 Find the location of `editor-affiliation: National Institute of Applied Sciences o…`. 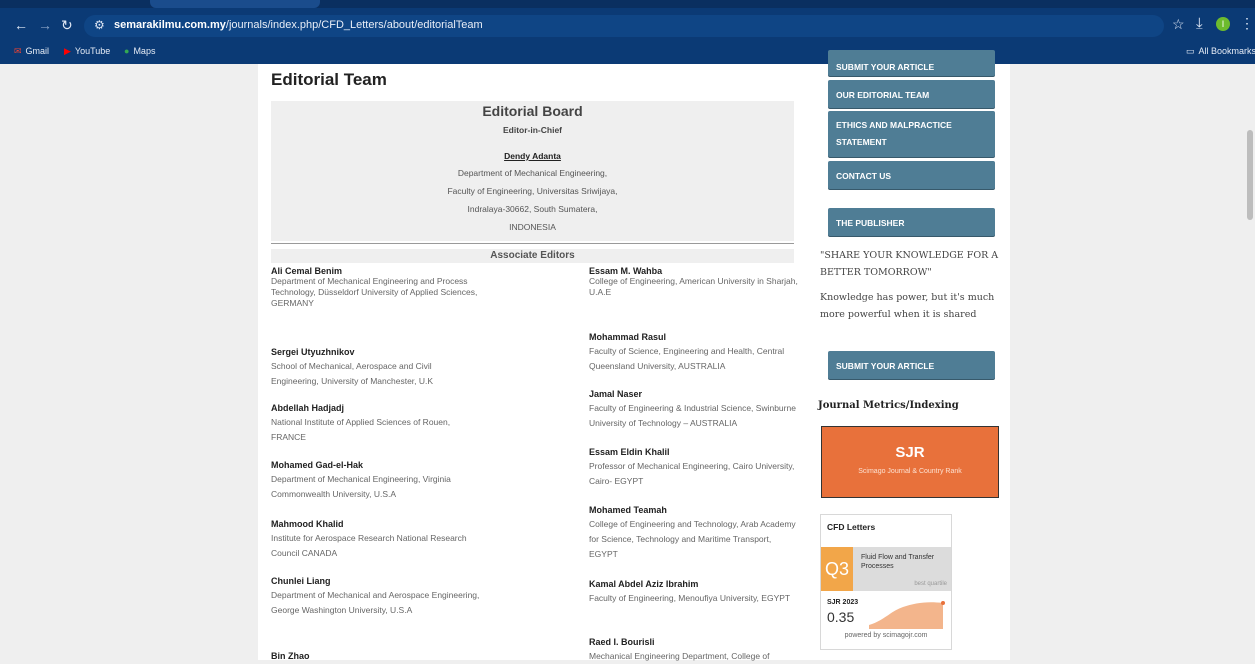

editor-affiliation: National Institute of Applied Sciences o… is located at coordinates (361, 429).